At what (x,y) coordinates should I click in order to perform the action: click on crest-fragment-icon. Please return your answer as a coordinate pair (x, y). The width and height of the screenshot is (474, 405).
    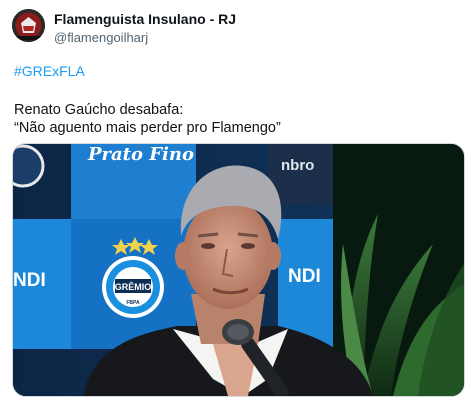
    Looking at the image, I should click on (29, 166).